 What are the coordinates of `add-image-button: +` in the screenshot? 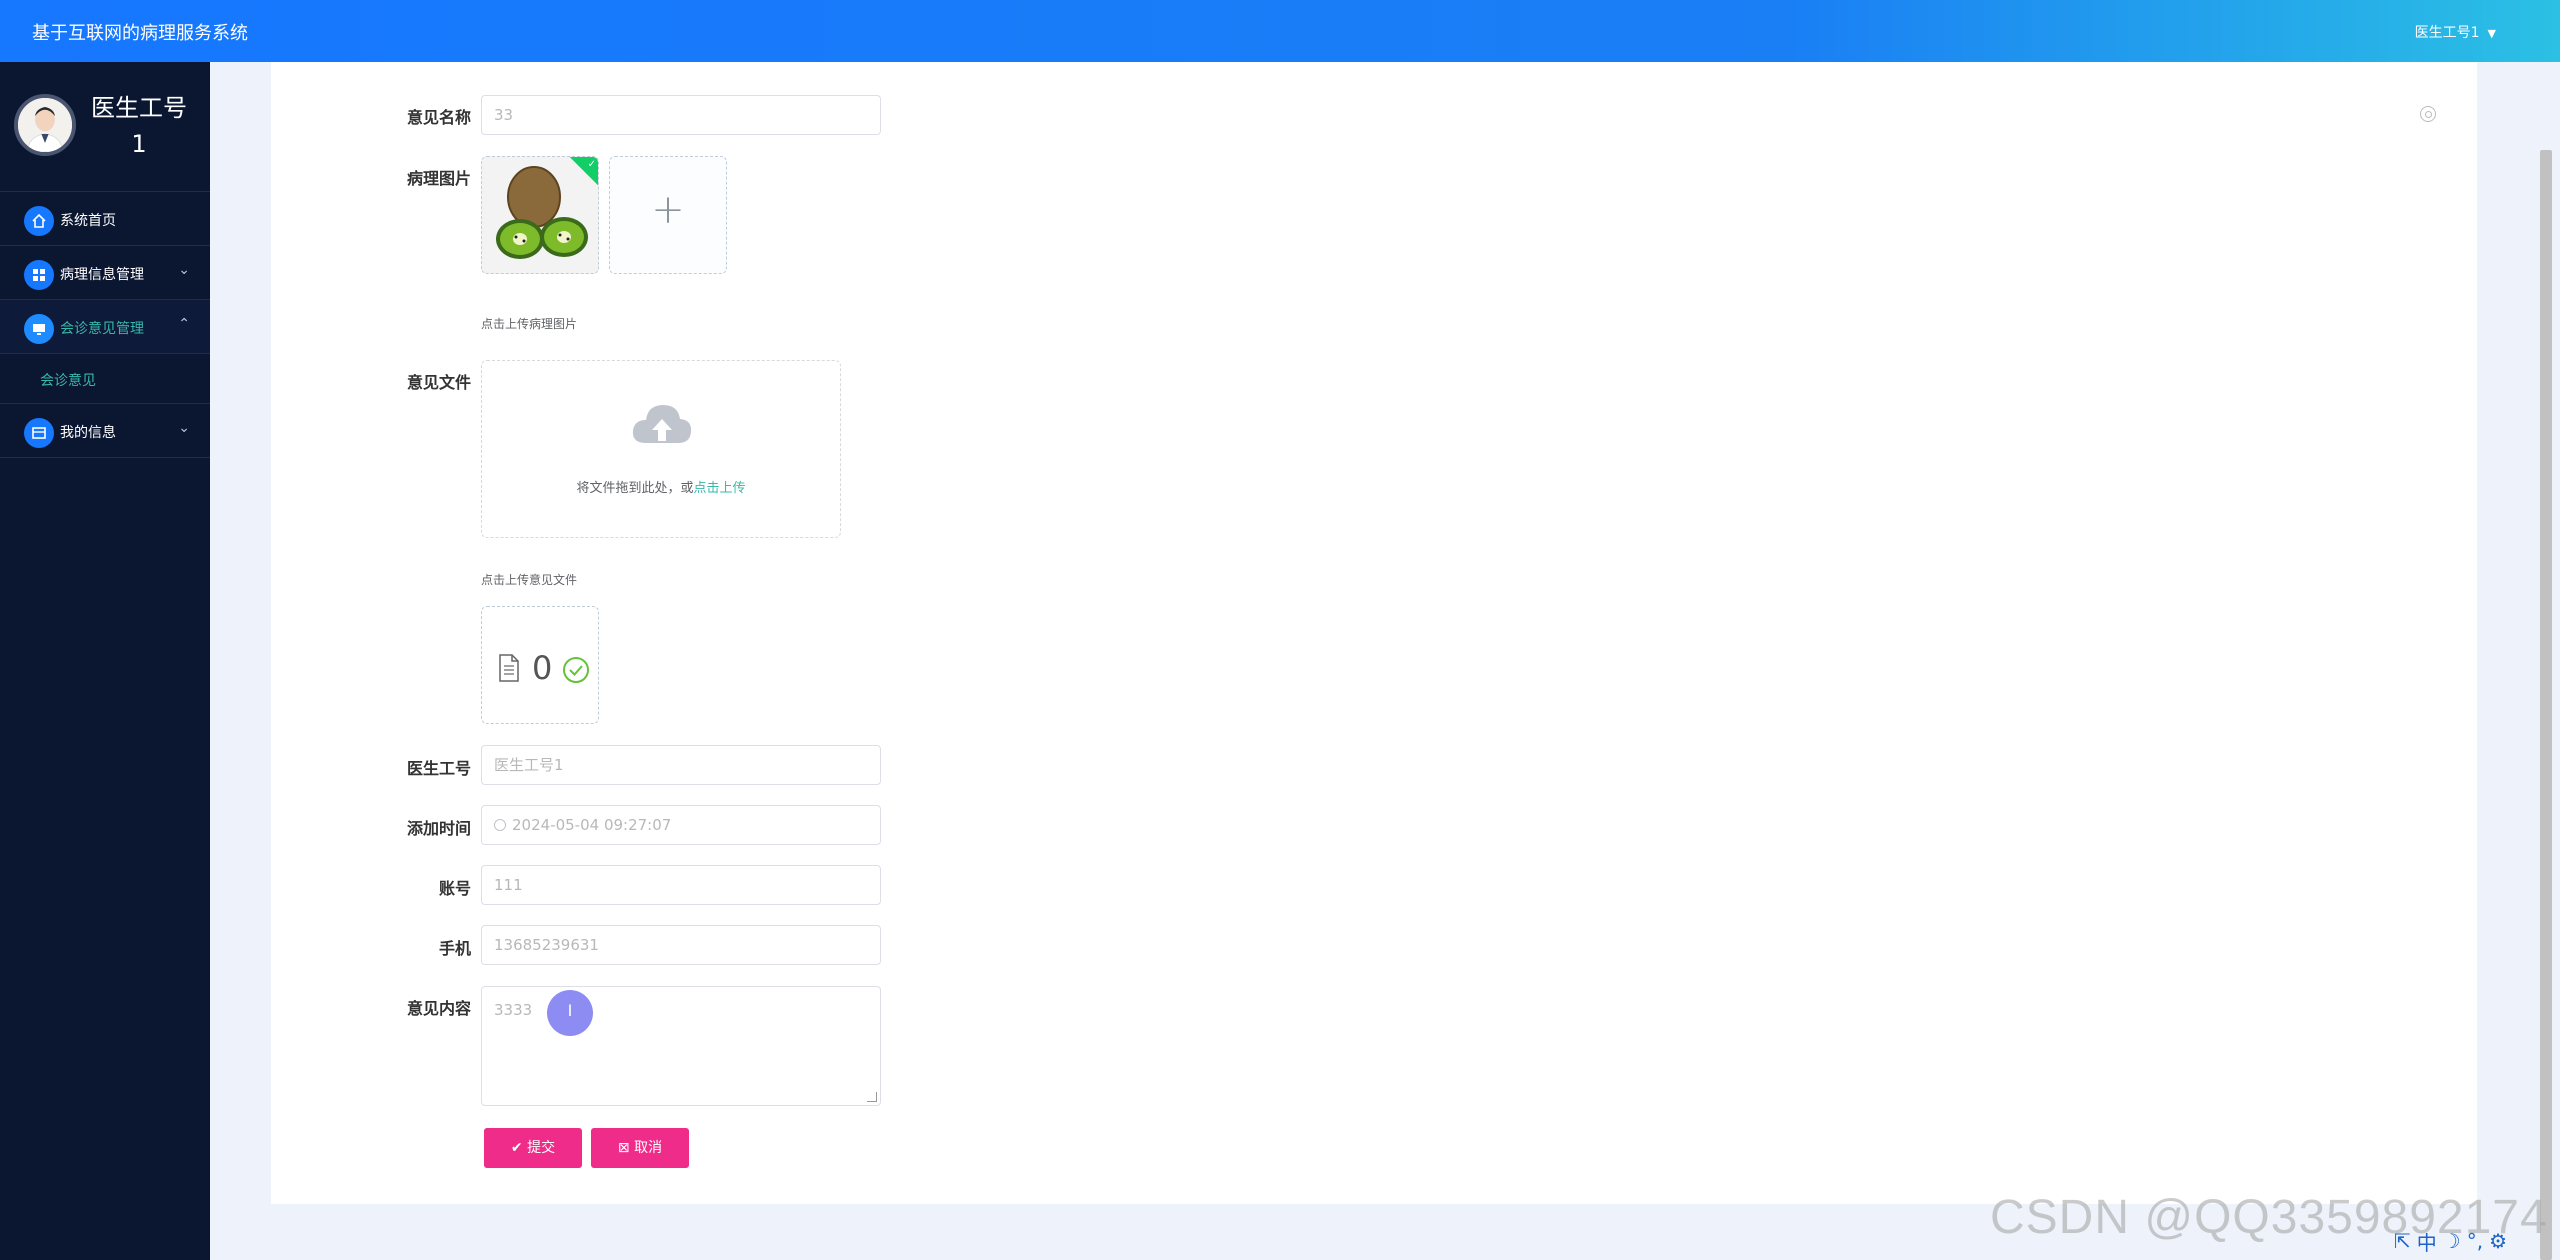 It's located at (668, 215).